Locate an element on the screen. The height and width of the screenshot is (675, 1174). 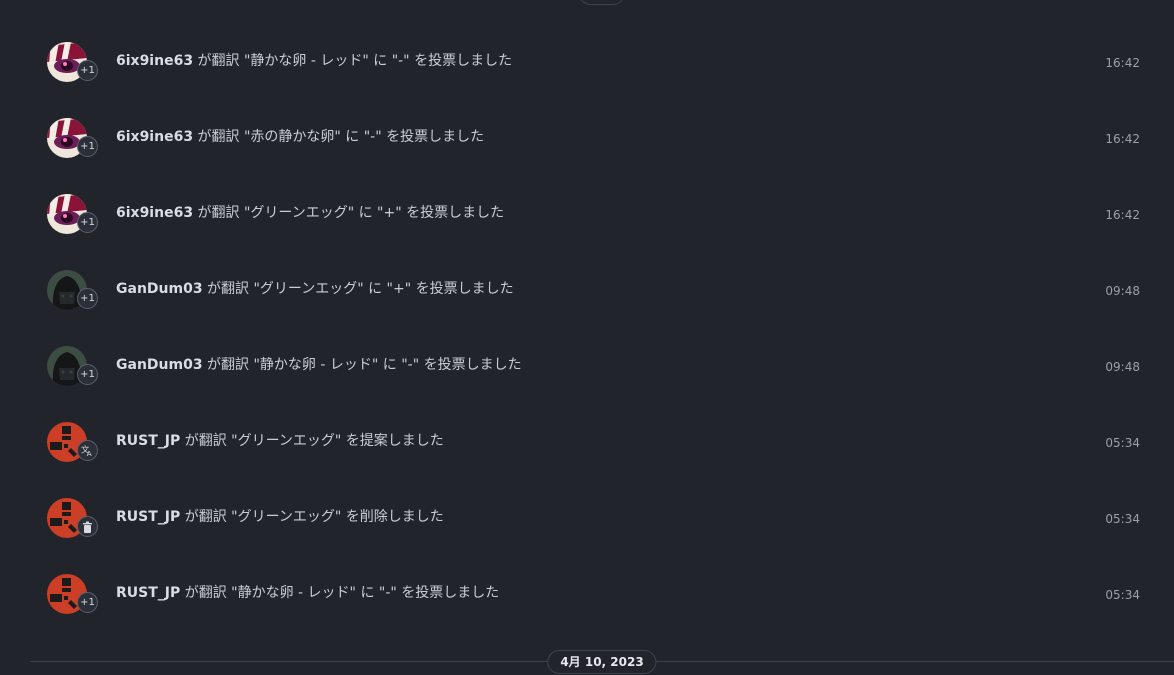
trash-badge is located at coordinates (87, 526).